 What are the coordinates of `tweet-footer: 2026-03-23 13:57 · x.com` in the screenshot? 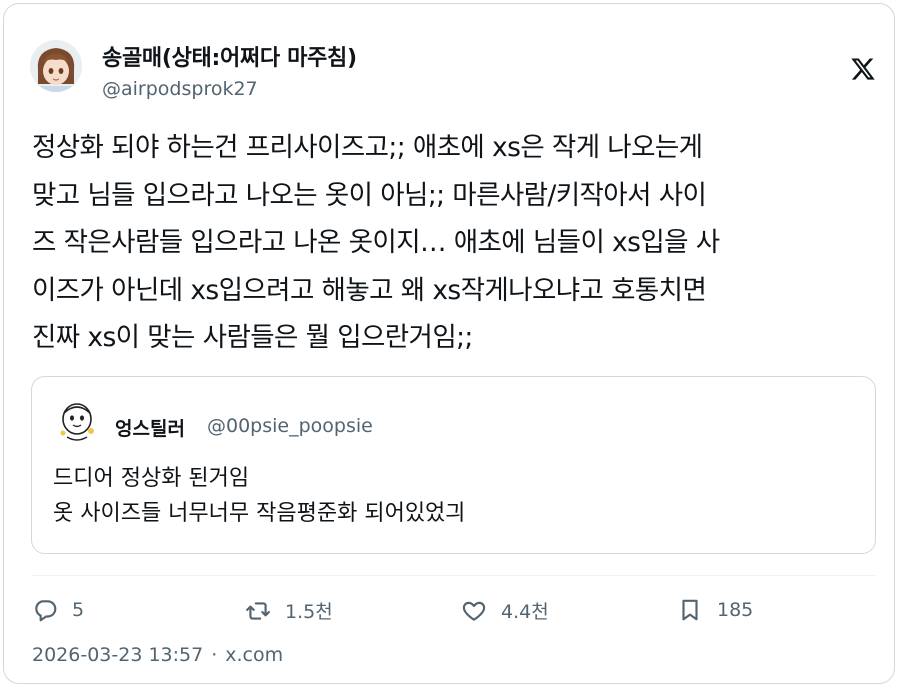 It's located at (157, 655).